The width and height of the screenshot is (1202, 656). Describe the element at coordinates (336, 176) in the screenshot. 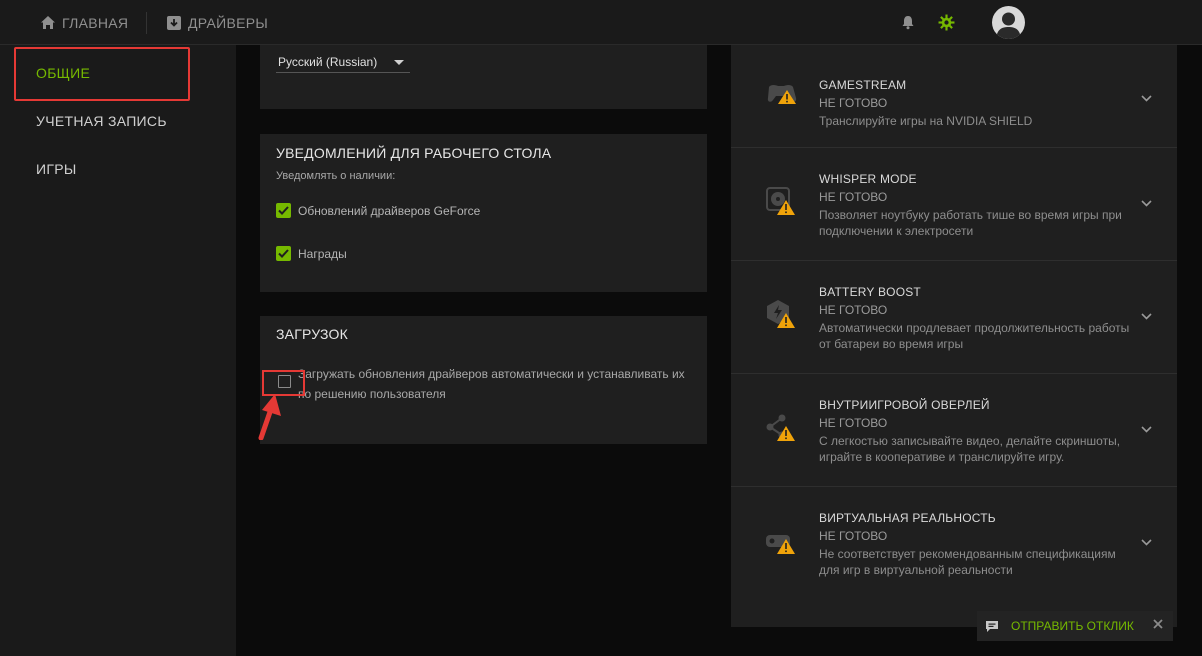

I see `notifications-subtitle: Уведомлять о наличии:` at that location.